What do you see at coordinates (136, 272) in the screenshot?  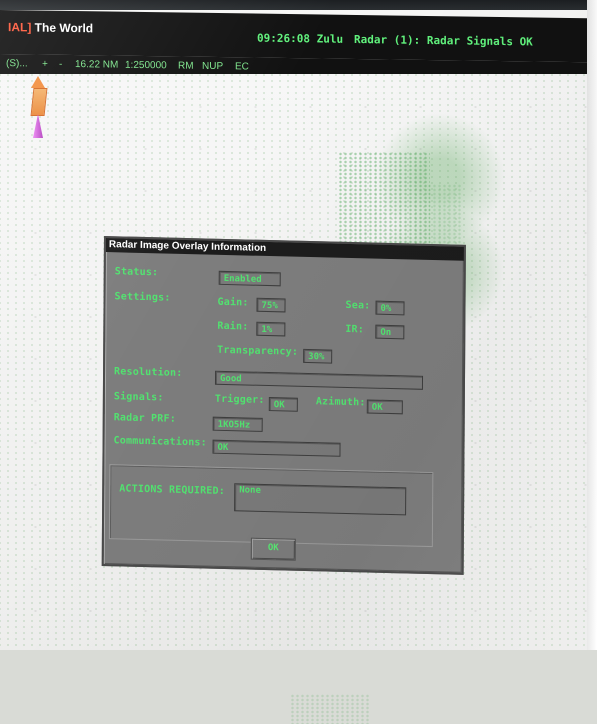 I see `status-label: Status:` at bounding box center [136, 272].